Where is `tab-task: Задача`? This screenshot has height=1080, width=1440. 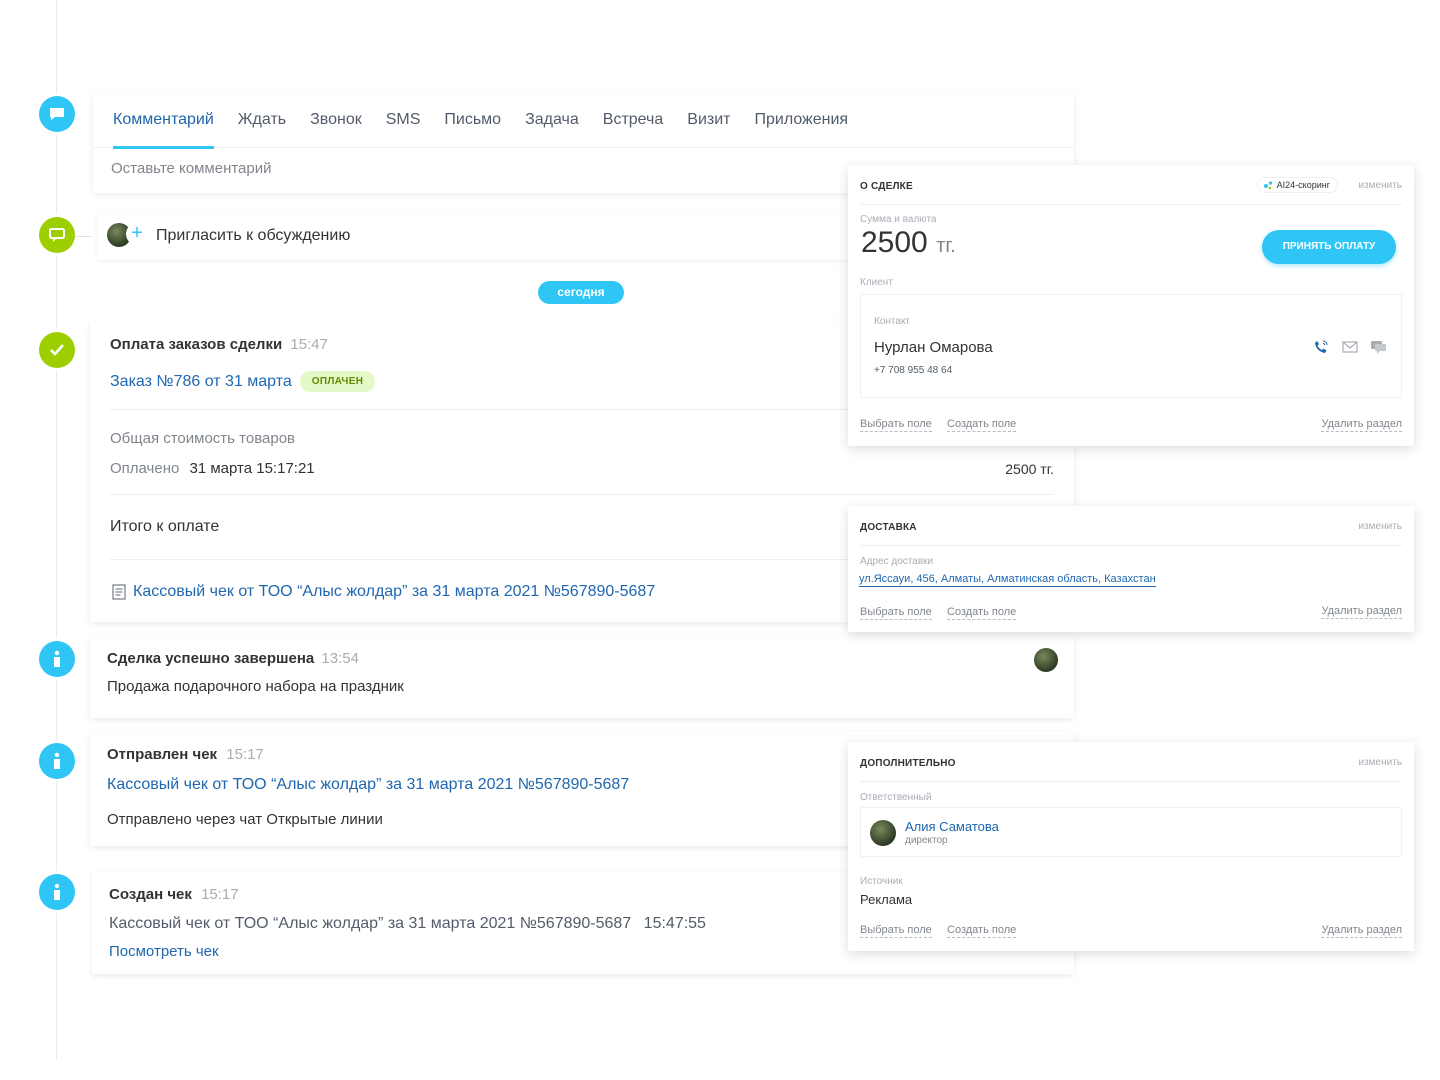
tab-task: Задача is located at coordinates (552, 120).